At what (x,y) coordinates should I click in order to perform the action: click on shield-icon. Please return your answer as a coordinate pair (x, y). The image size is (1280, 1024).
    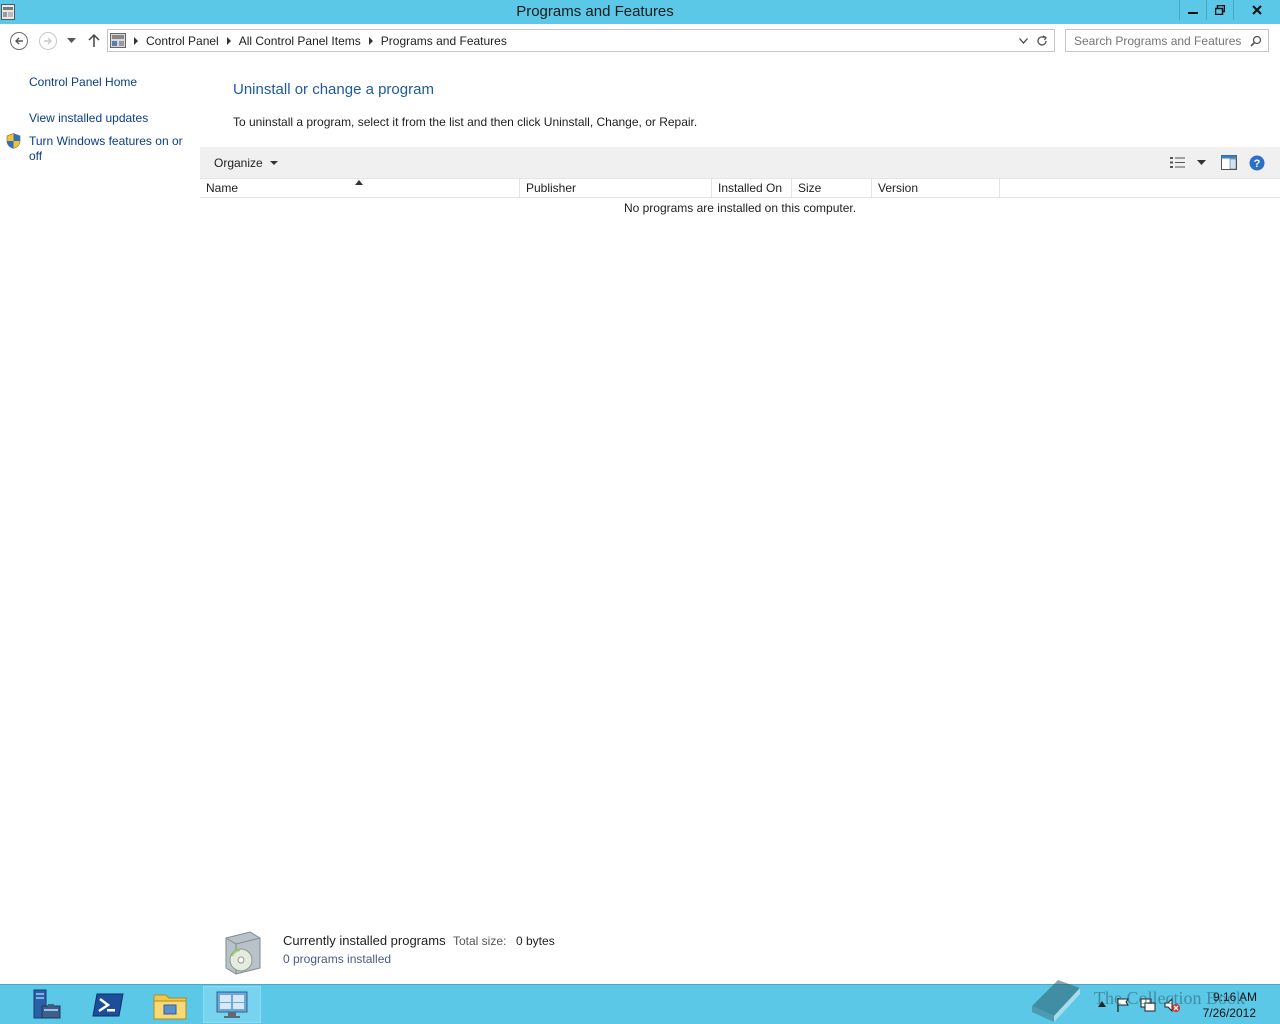
    Looking at the image, I should click on (13, 141).